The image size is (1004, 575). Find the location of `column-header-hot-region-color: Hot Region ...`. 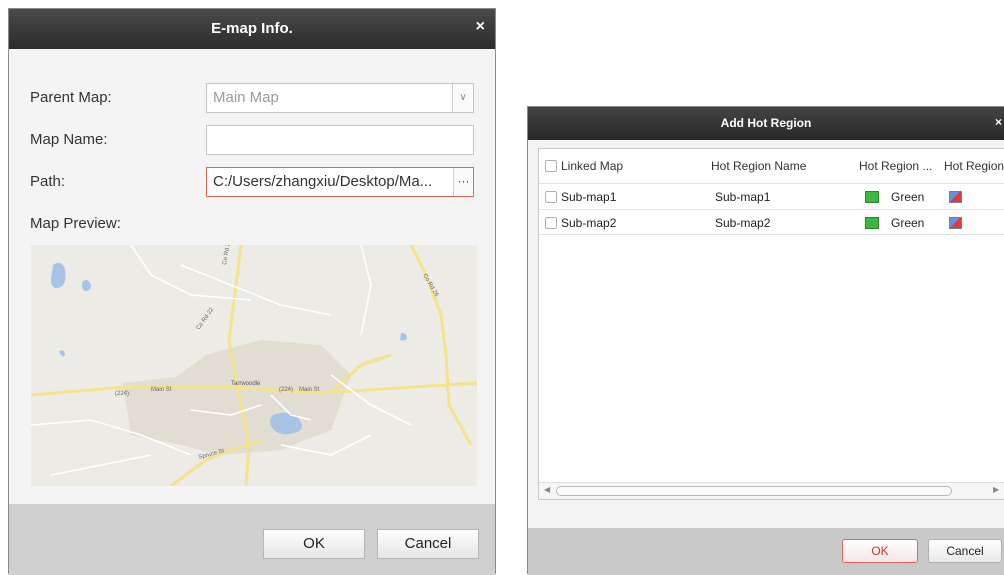

column-header-hot-region-color: Hot Region ... is located at coordinates (895, 166).